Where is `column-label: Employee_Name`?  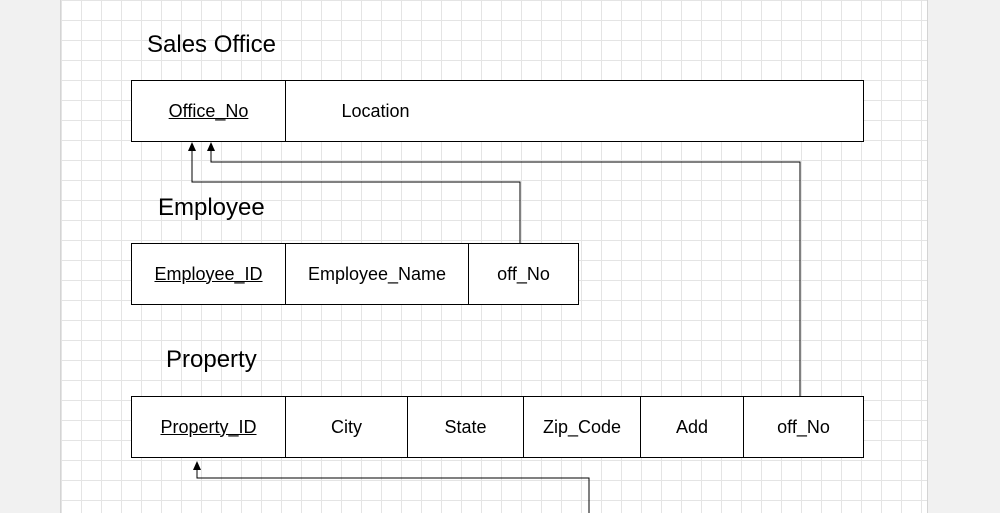 column-label: Employee_Name is located at coordinates (377, 273).